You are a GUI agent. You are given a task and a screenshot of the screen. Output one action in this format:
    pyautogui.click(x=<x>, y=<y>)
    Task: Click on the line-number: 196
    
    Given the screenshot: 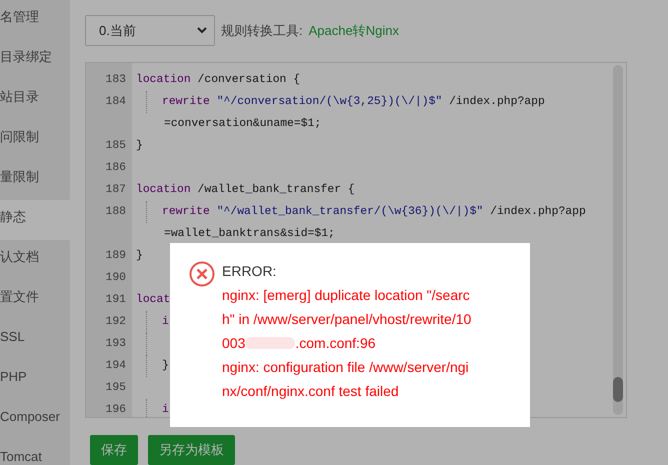 What is the action you would take?
    pyautogui.click(x=115, y=409)
    